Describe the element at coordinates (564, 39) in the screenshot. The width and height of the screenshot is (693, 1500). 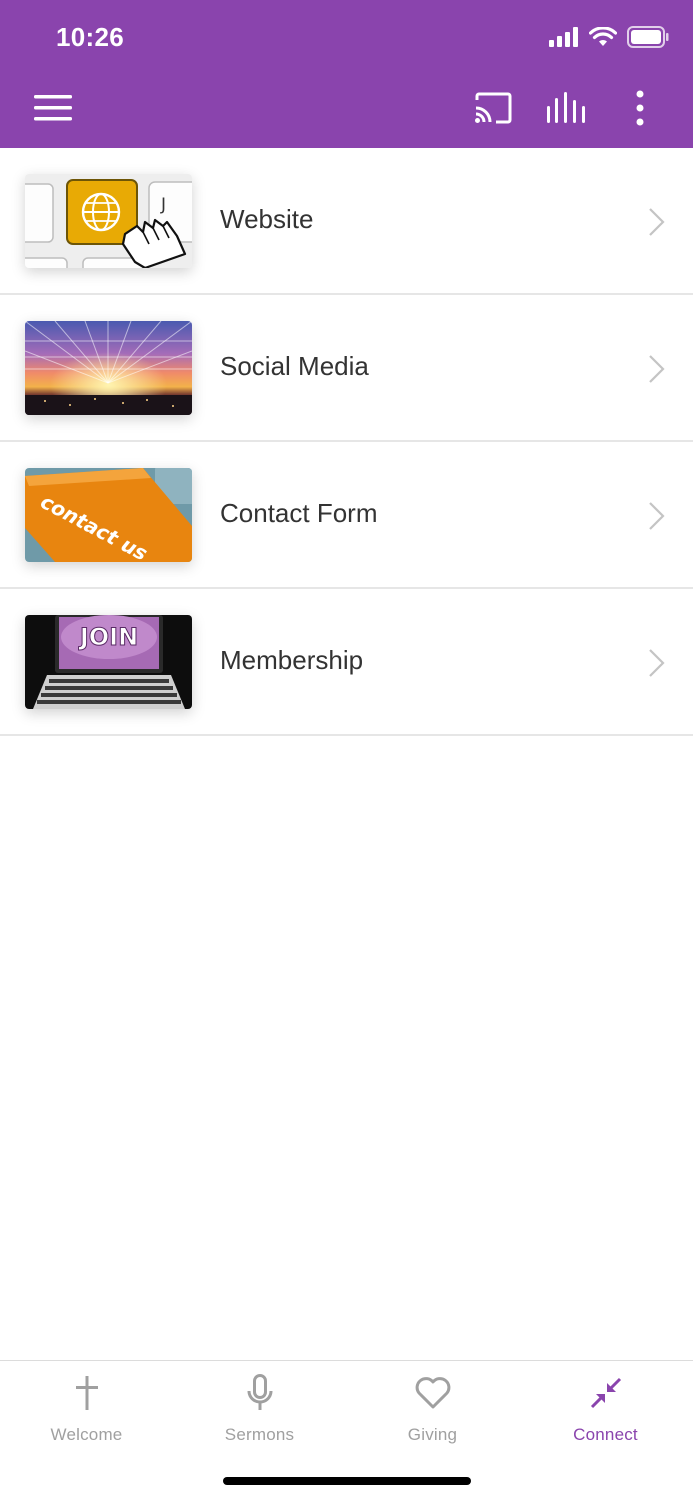
I see `cellular-signal-icon` at that location.